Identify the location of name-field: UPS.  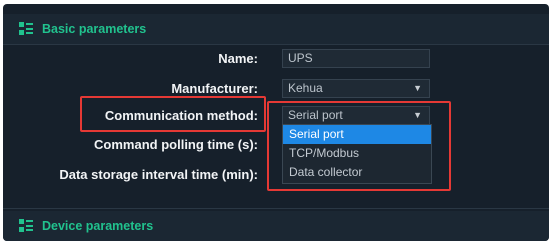
(356, 58).